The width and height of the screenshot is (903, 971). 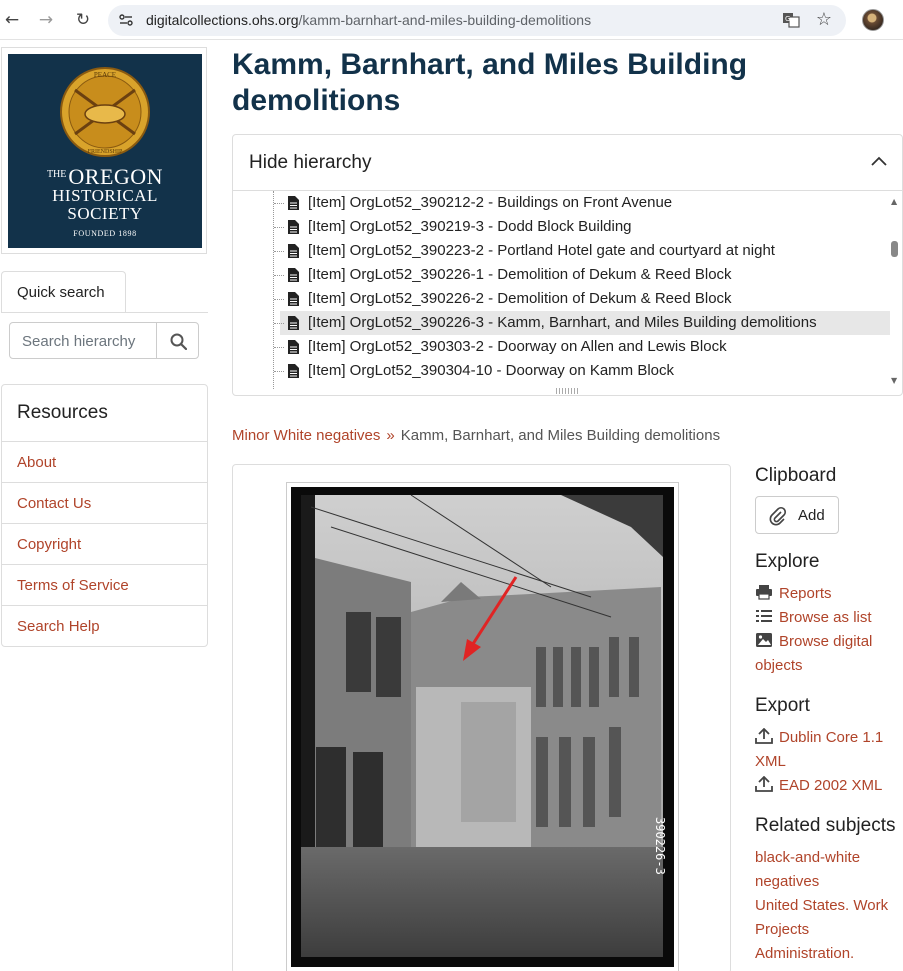 I want to click on hierarchy-toggle-label: Hide hierarchy, so click(x=310, y=162).